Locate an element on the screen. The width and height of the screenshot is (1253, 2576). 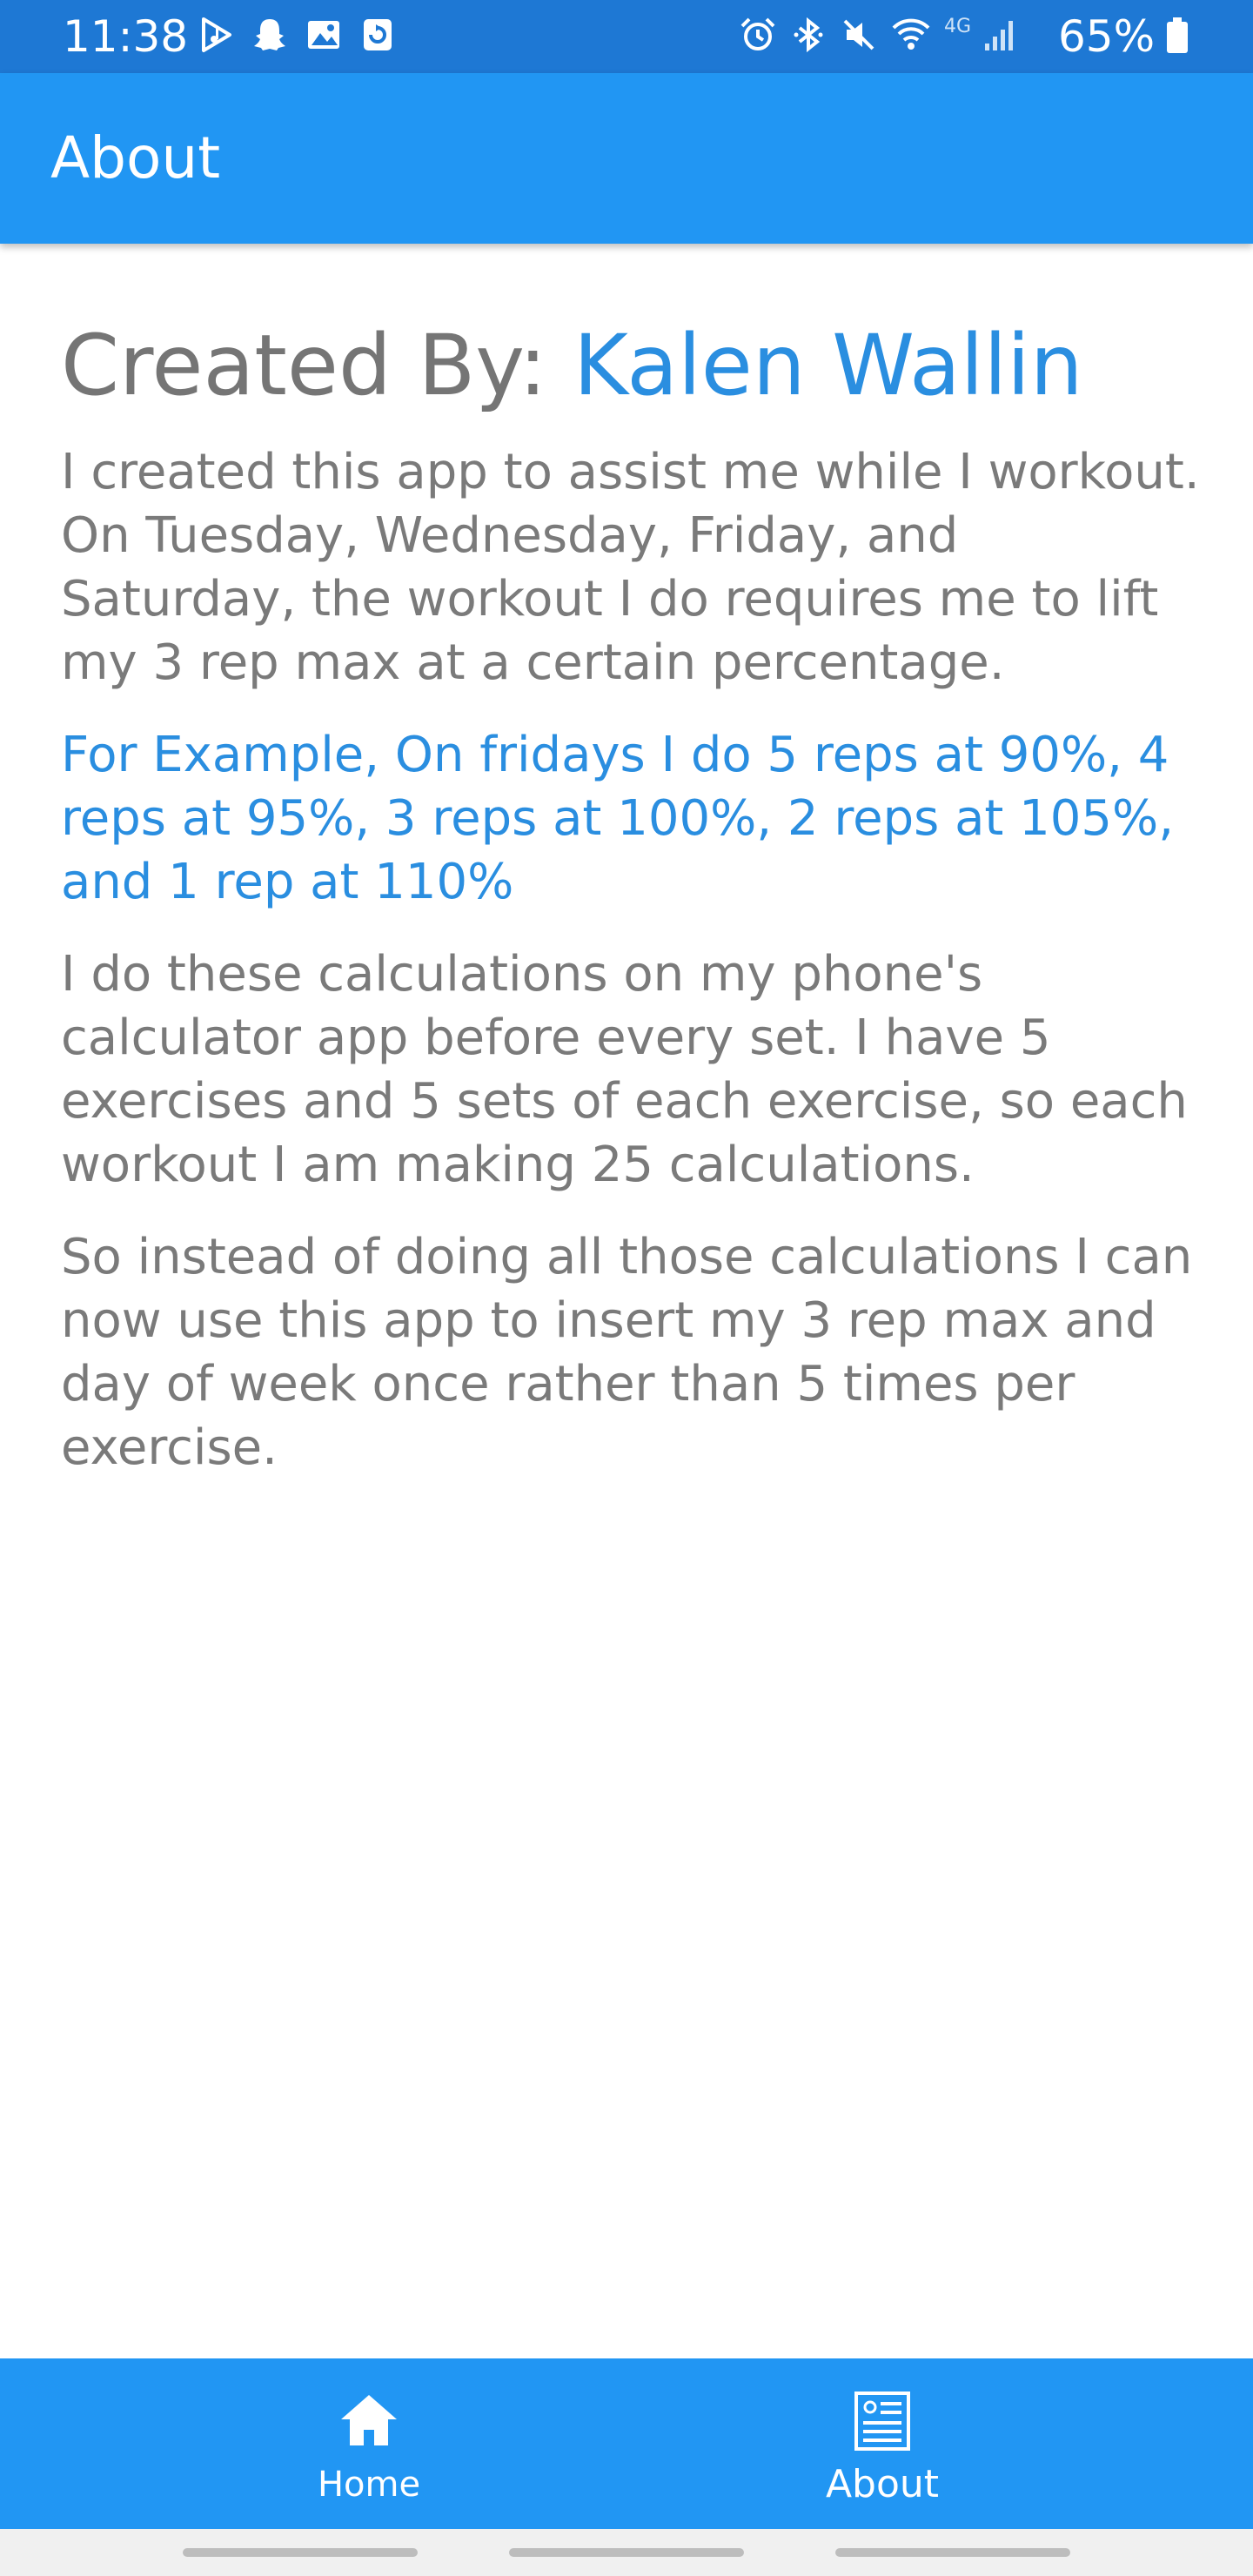
play-store-icon is located at coordinates (216, 34).